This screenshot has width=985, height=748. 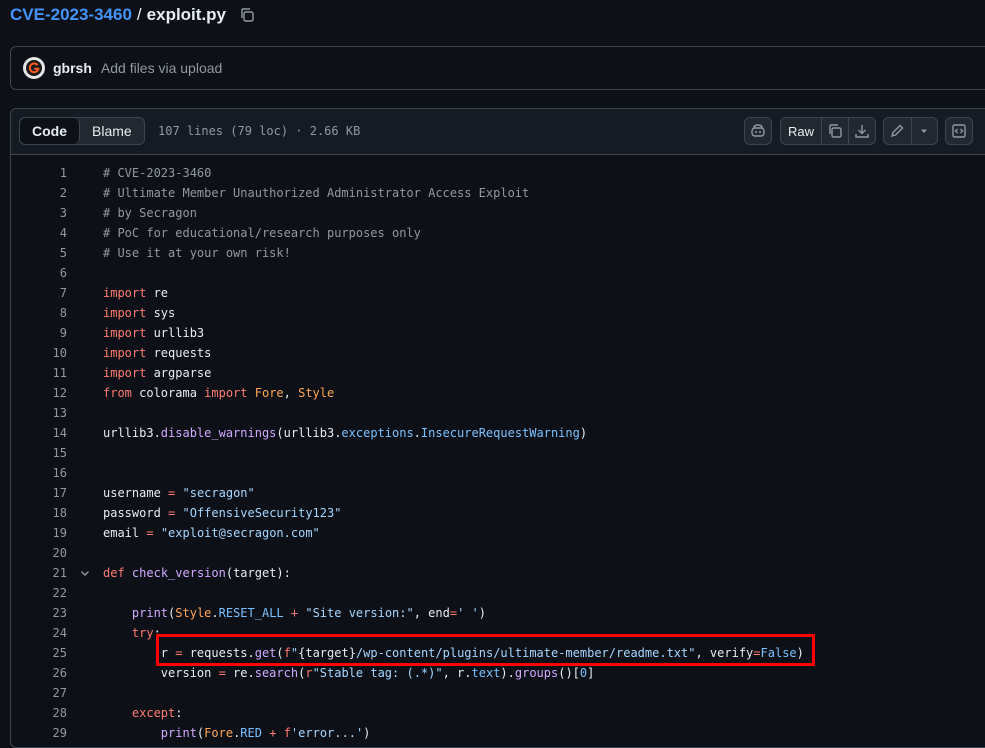 I want to click on commit-message: Add files via upload, so click(x=161, y=68).